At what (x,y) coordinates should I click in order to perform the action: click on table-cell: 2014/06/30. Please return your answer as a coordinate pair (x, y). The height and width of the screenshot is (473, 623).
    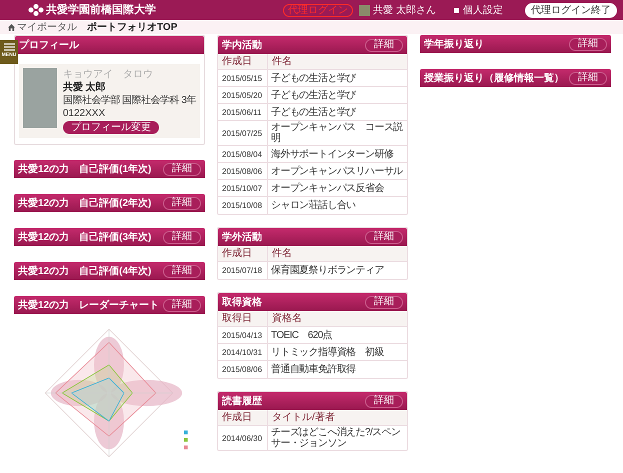
    Looking at the image, I should click on (243, 438).